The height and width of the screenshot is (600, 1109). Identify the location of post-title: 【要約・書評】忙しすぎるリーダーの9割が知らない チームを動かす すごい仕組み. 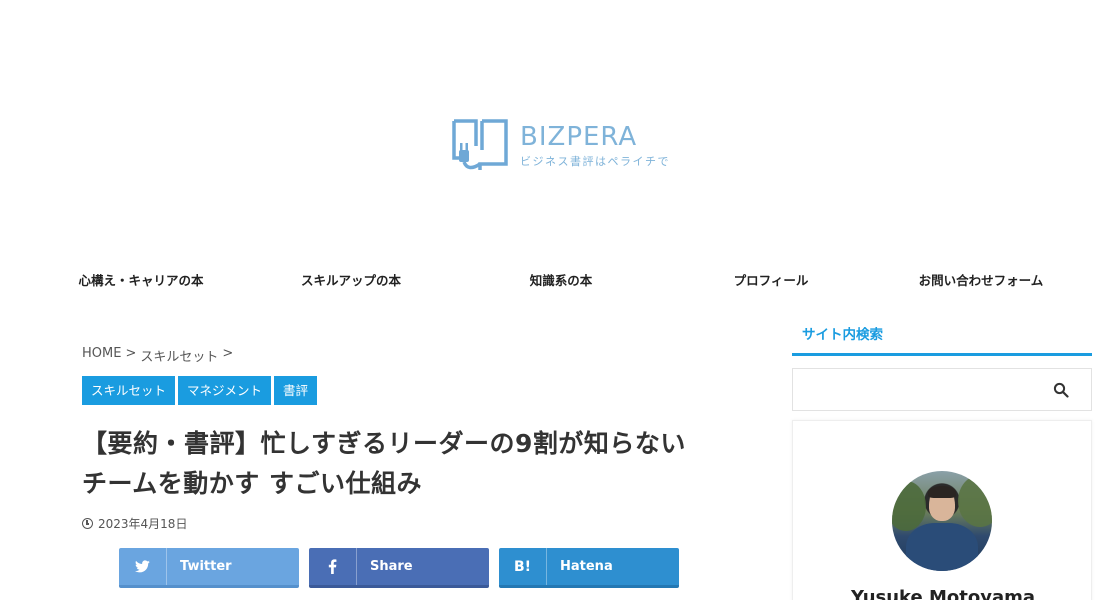
(407, 464).